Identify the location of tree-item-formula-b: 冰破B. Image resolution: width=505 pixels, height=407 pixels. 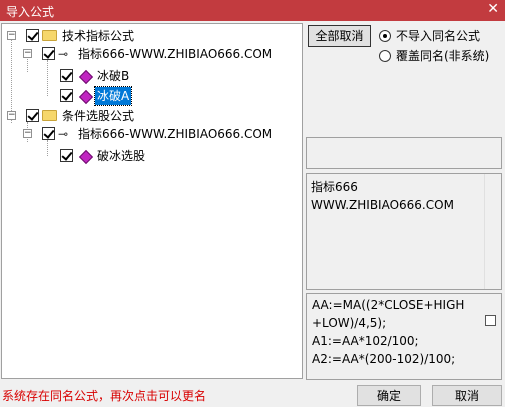
(118, 76).